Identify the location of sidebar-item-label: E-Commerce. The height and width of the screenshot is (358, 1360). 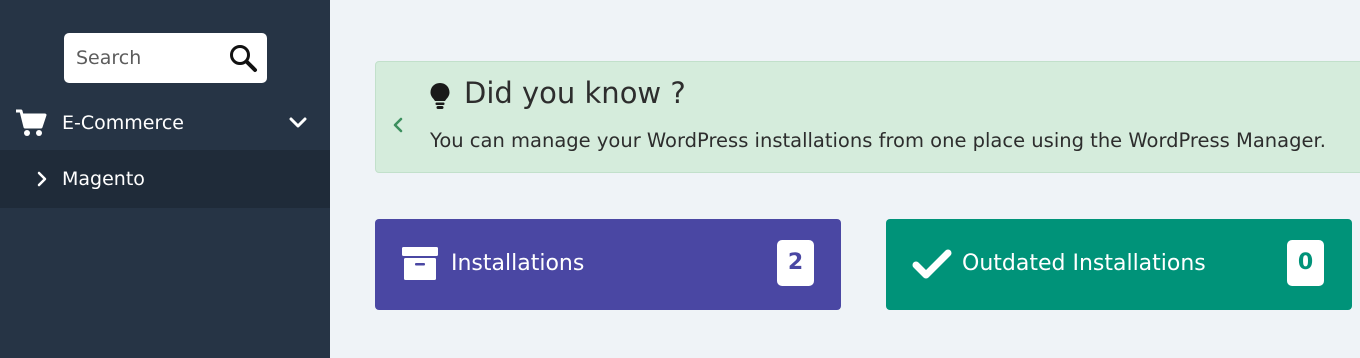
(123, 123).